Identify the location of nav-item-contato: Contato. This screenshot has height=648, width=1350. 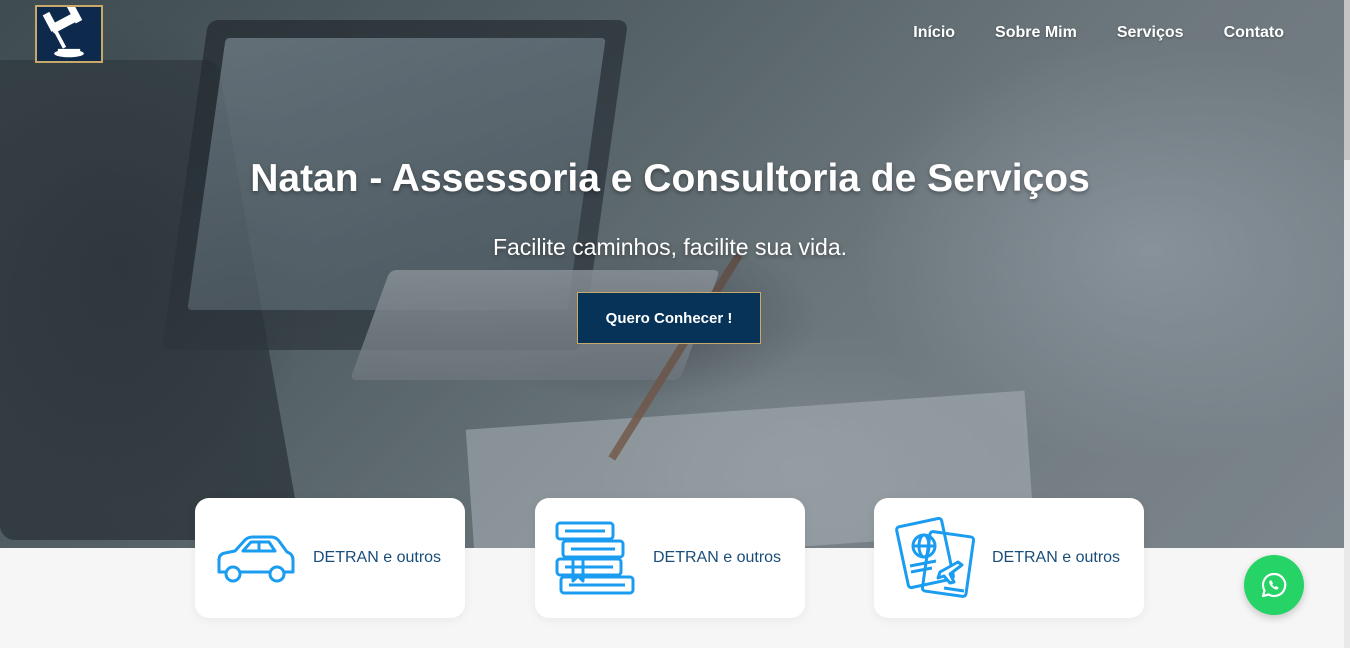
(1254, 33).